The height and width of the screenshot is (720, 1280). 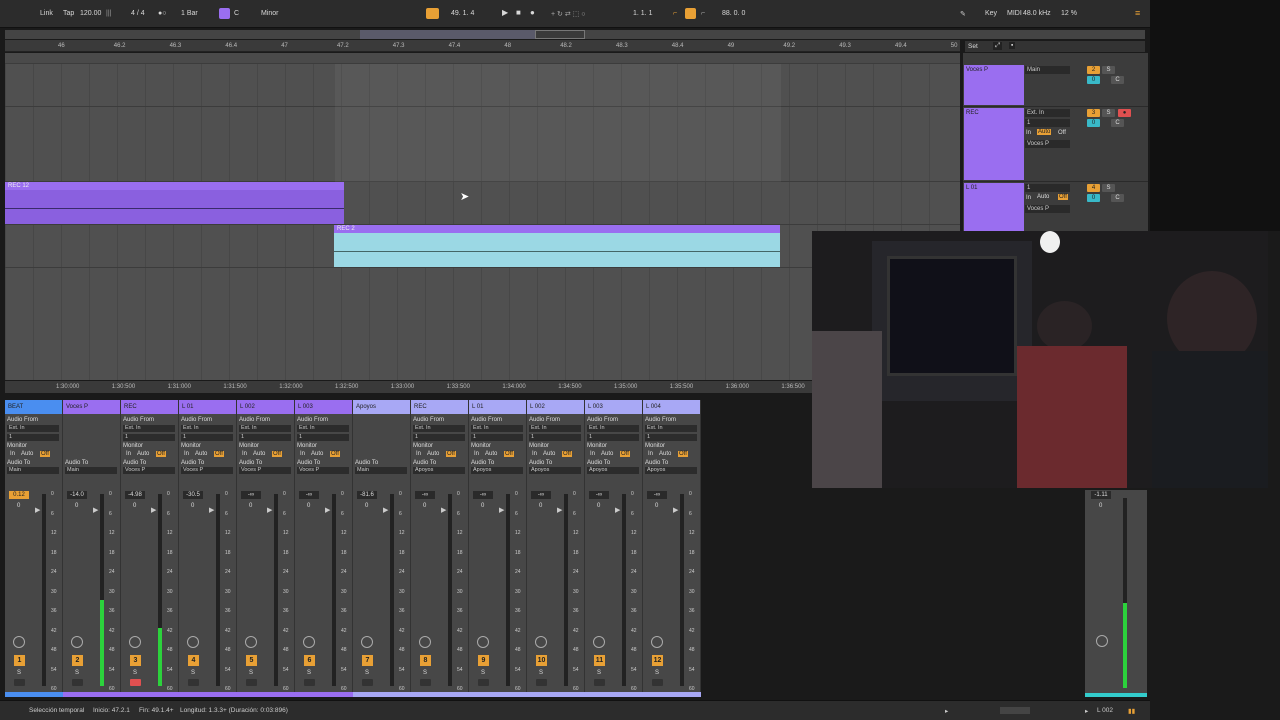 What do you see at coordinates (657, 660) in the screenshot?
I see `track-activator-button: 12` at bounding box center [657, 660].